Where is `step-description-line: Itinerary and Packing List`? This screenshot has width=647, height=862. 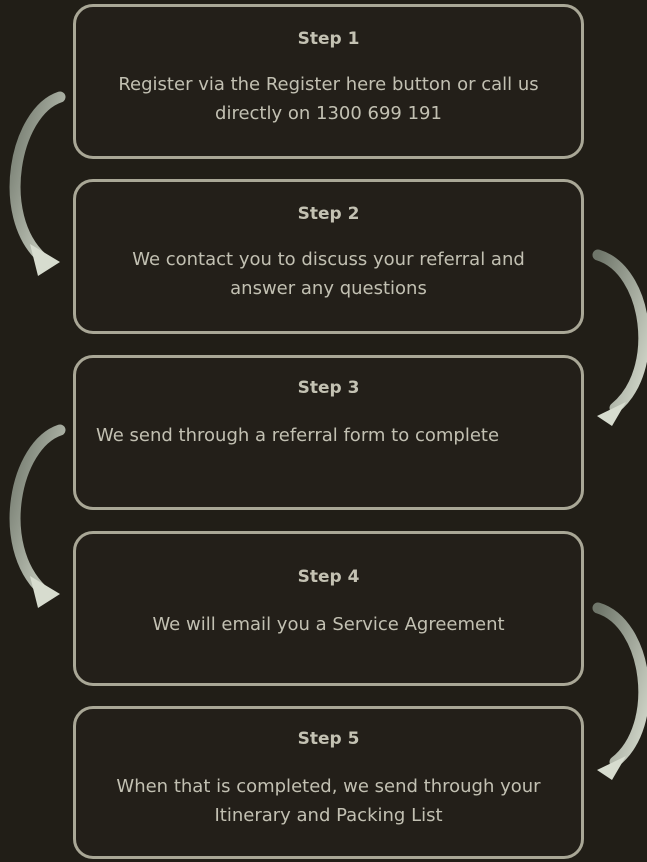
step-description-line: Itinerary and Packing List is located at coordinates (328, 815).